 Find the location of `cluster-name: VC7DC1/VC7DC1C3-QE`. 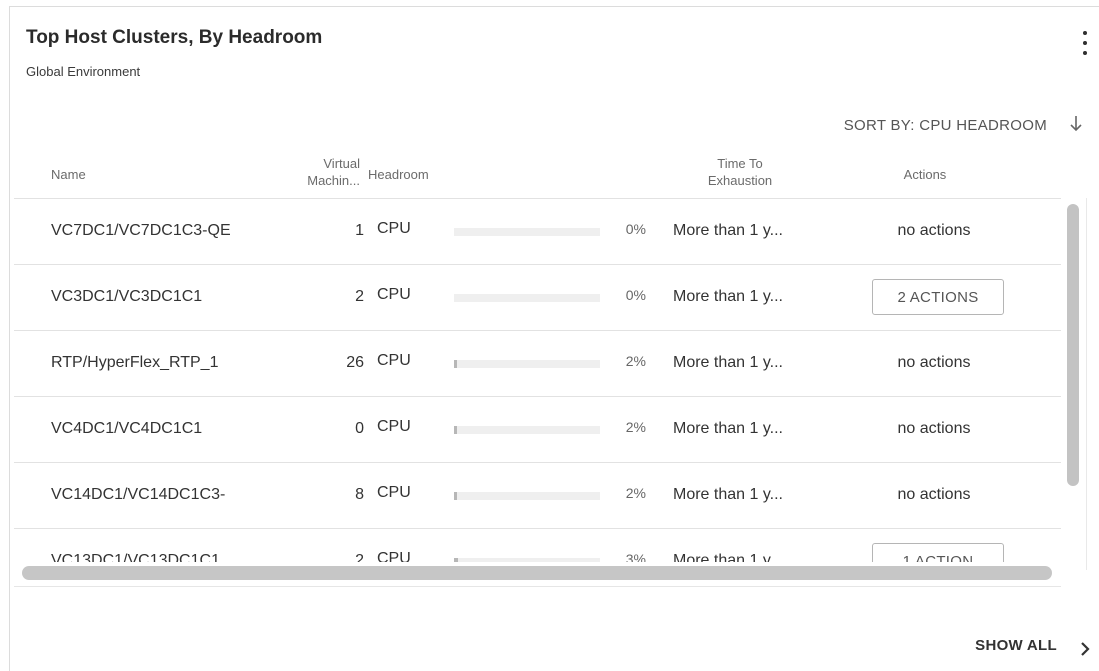

cluster-name: VC7DC1/VC7DC1C3-QE is located at coordinates (158, 231).